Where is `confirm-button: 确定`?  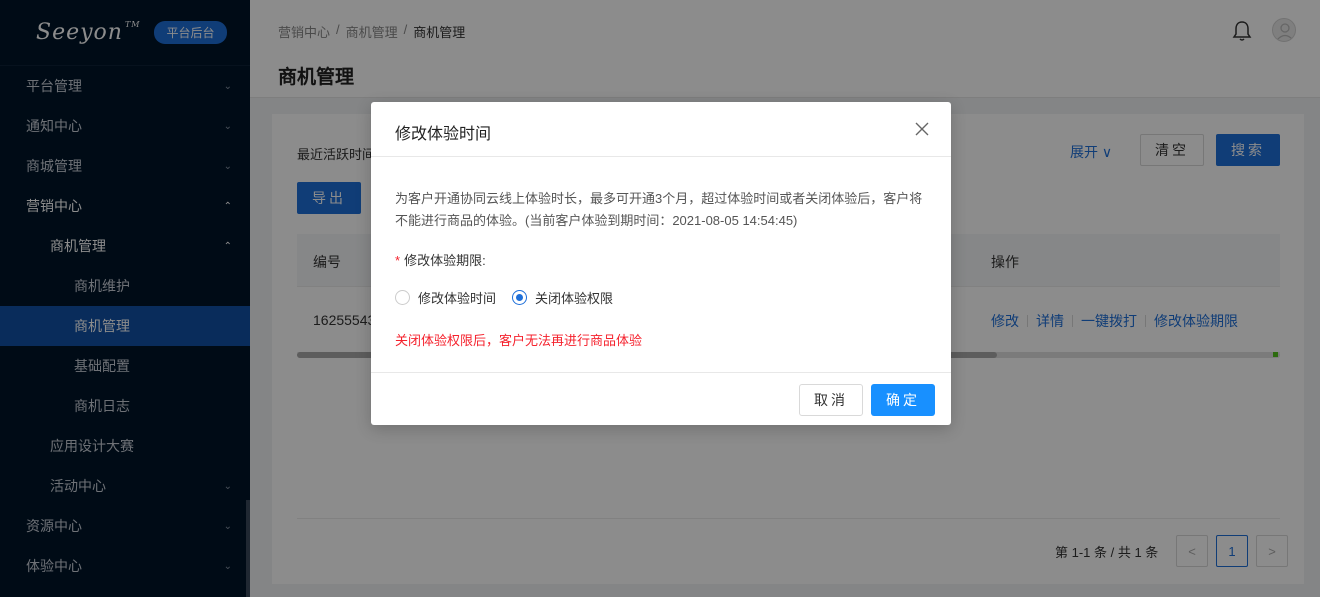 confirm-button: 确定 is located at coordinates (903, 400).